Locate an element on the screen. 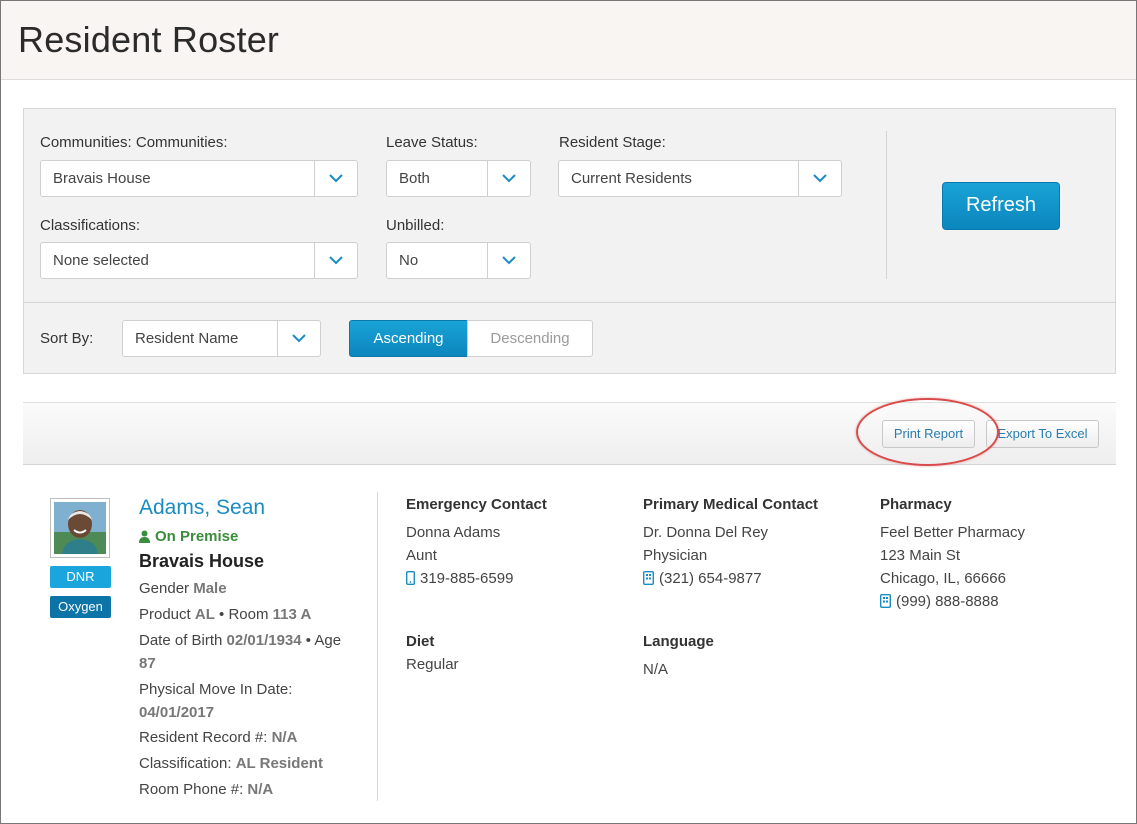 The width and height of the screenshot is (1137, 824). medical-contact-heading: Primary Medical Contact is located at coordinates (731, 504).